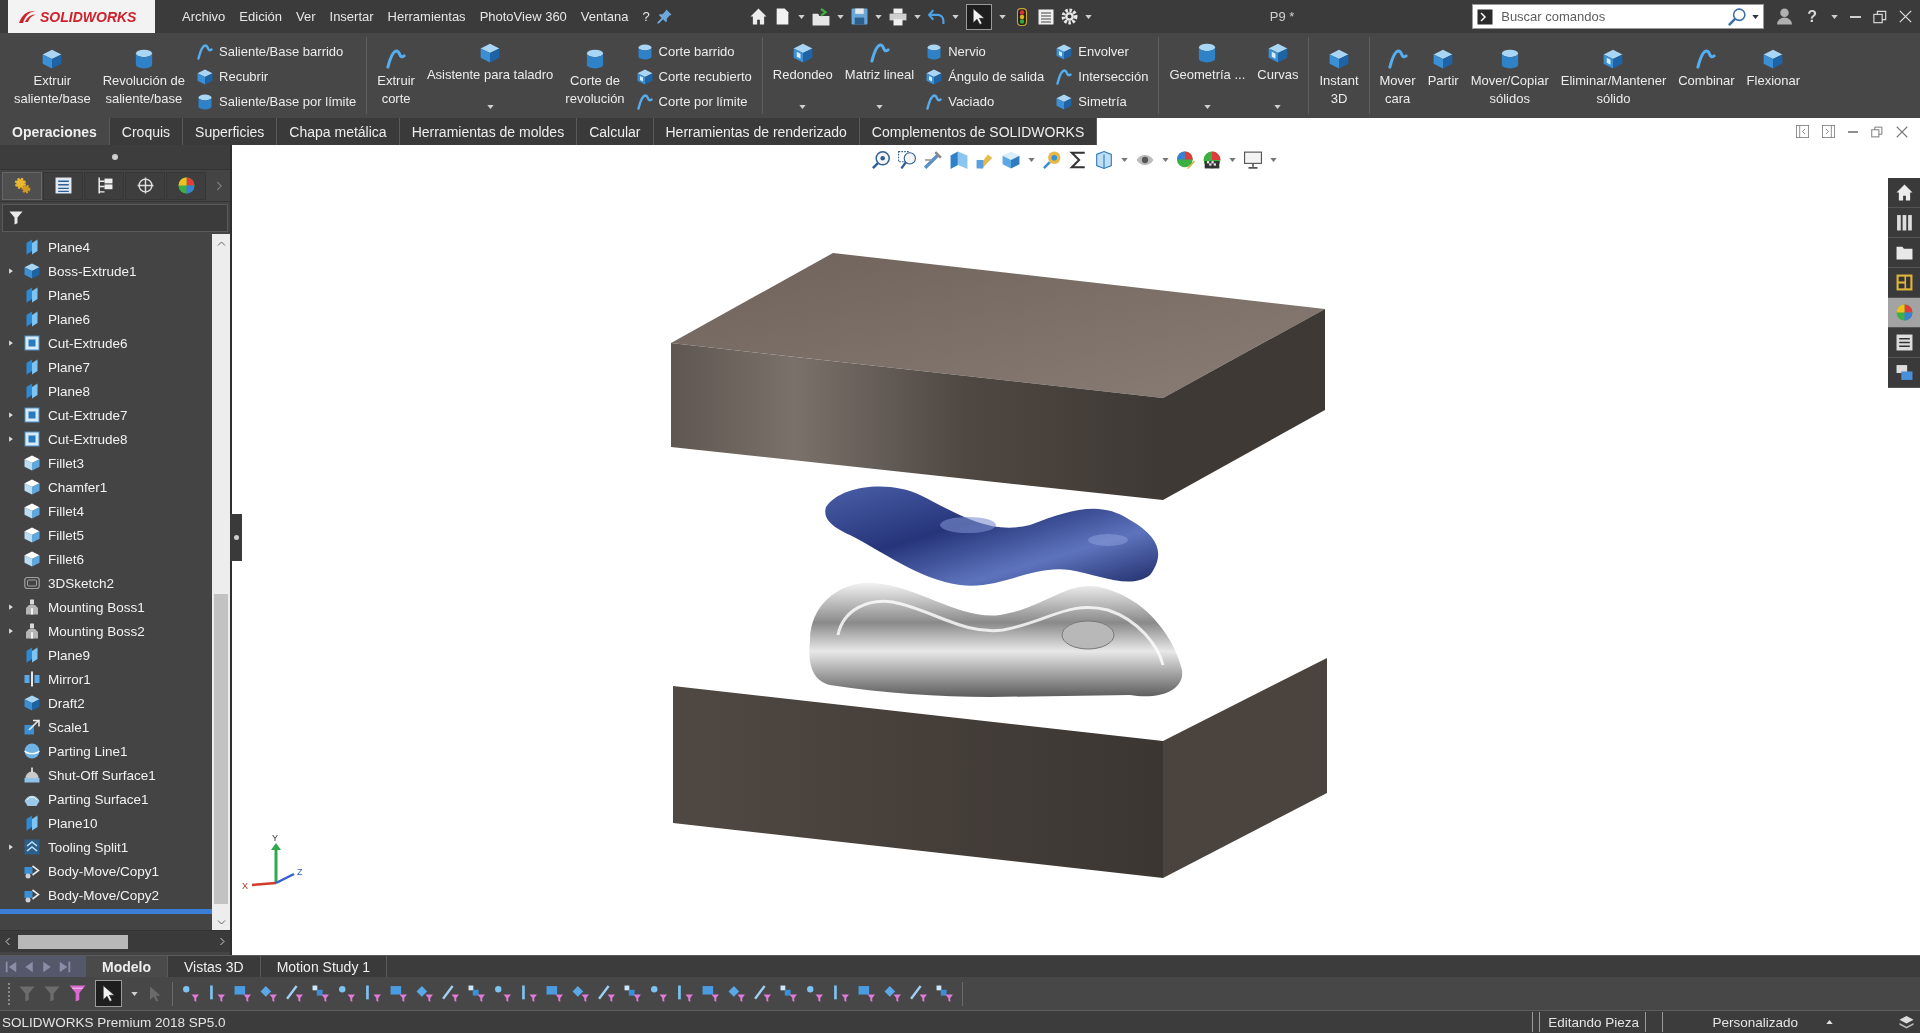 This screenshot has width=1920, height=1033. I want to click on undo-icon, so click(936, 16).